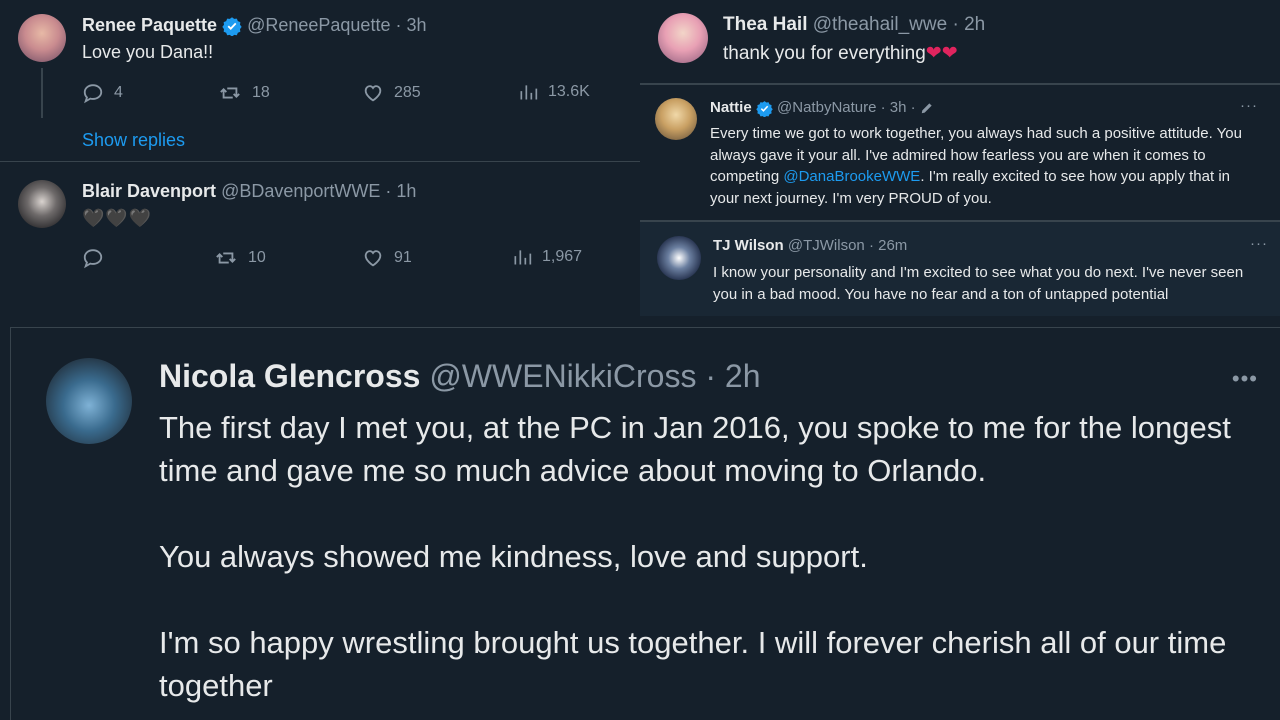 This screenshot has height=720, width=1280. What do you see at coordinates (133, 140) in the screenshot?
I see `show-replies-link: Show replies` at bounding box center [133, 140].